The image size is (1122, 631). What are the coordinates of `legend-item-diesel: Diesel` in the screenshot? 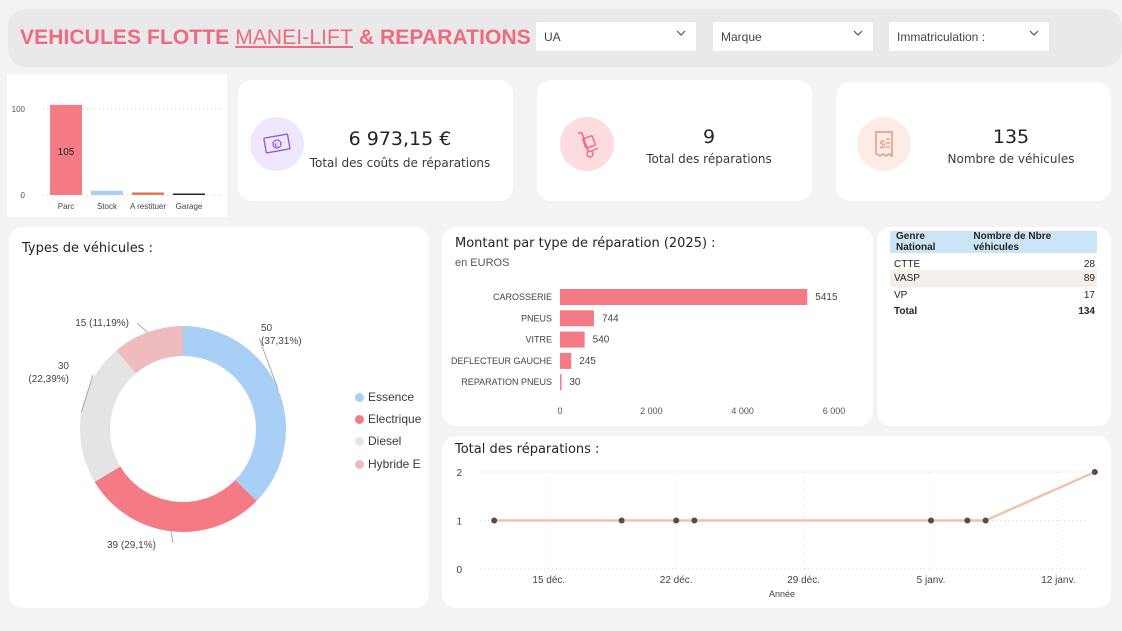 It's located at (378, 441).